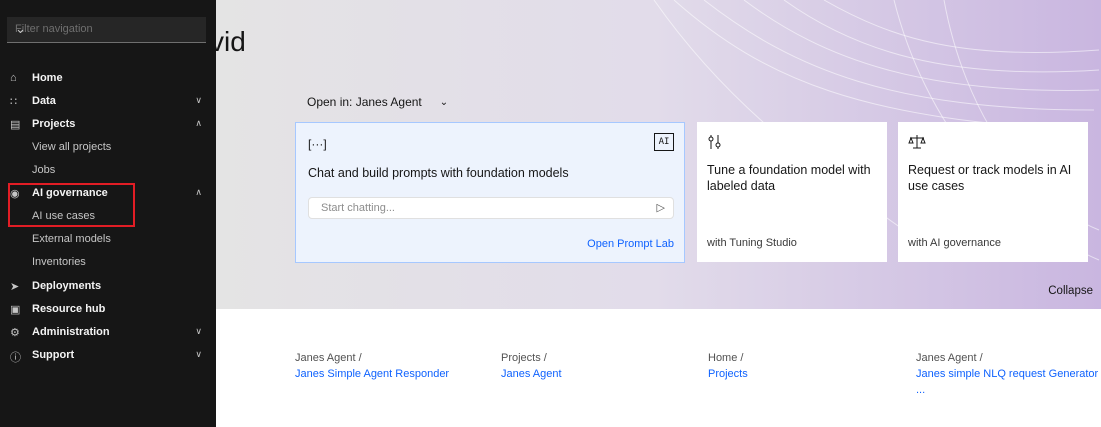 Image resolution: width=1101 pixels, height=427 pixels. I want to click on sidebar-item-data: ∷ Data ∨, so click(108, 102).